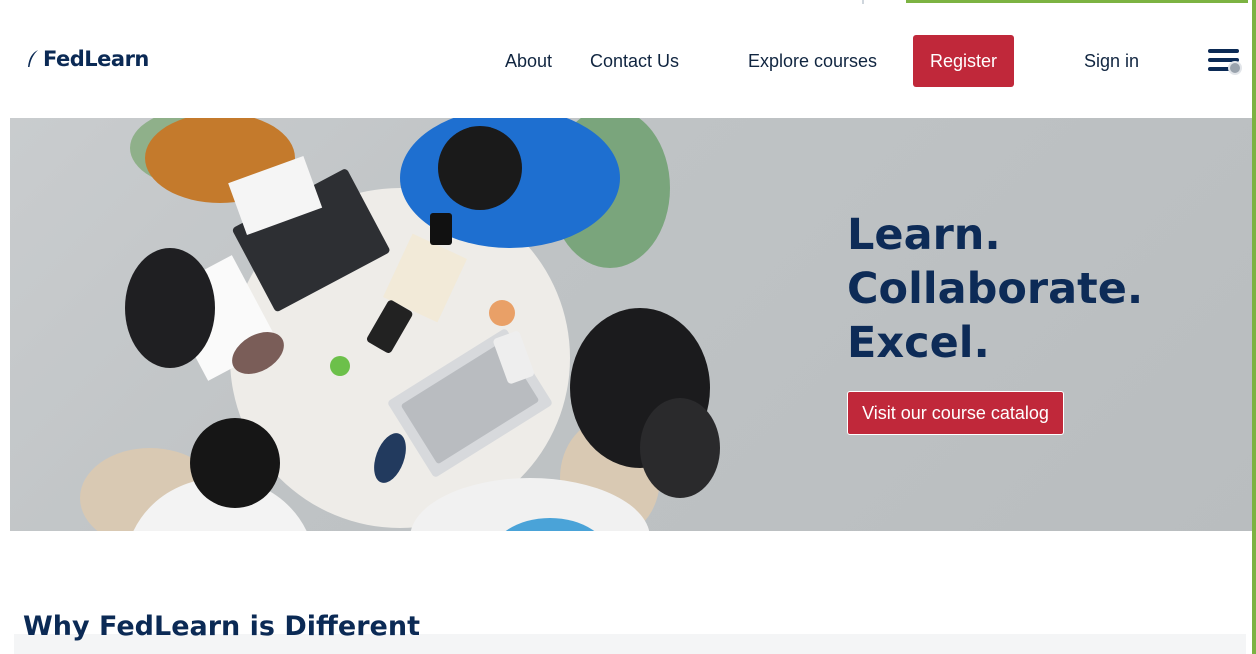 The image size is (1256, 654). Describe the element at coordinates (33, 58) in the screenshot. I see `feather-logo-icon` at that location.